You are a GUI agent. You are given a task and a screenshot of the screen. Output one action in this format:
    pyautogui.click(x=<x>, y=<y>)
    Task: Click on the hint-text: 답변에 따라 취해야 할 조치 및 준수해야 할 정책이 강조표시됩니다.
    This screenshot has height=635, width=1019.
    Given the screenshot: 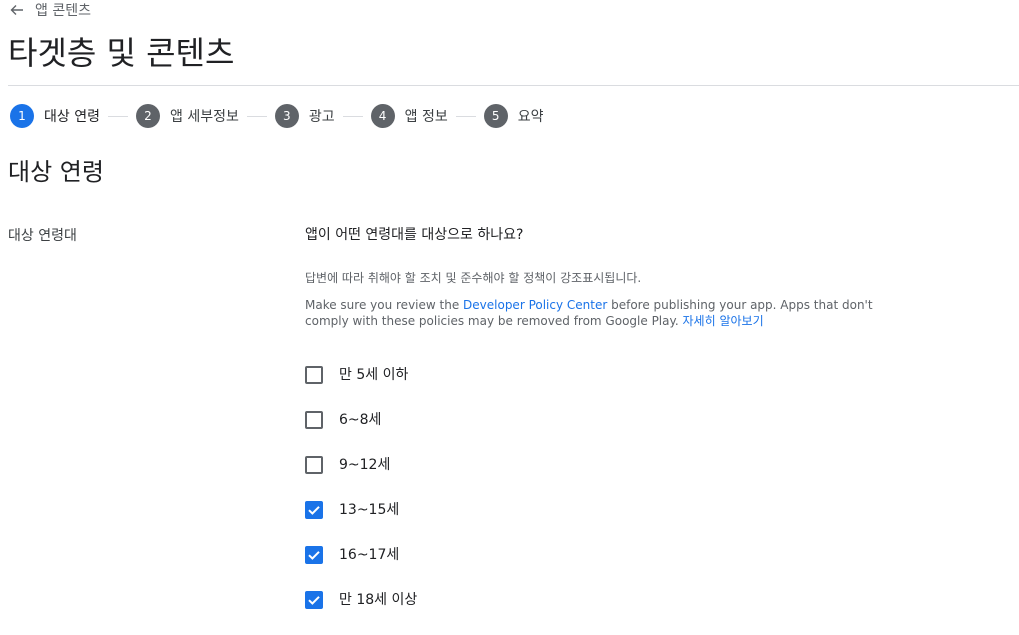 What is the action you would take?
    pyautogui.click(x=473, y=278)
    